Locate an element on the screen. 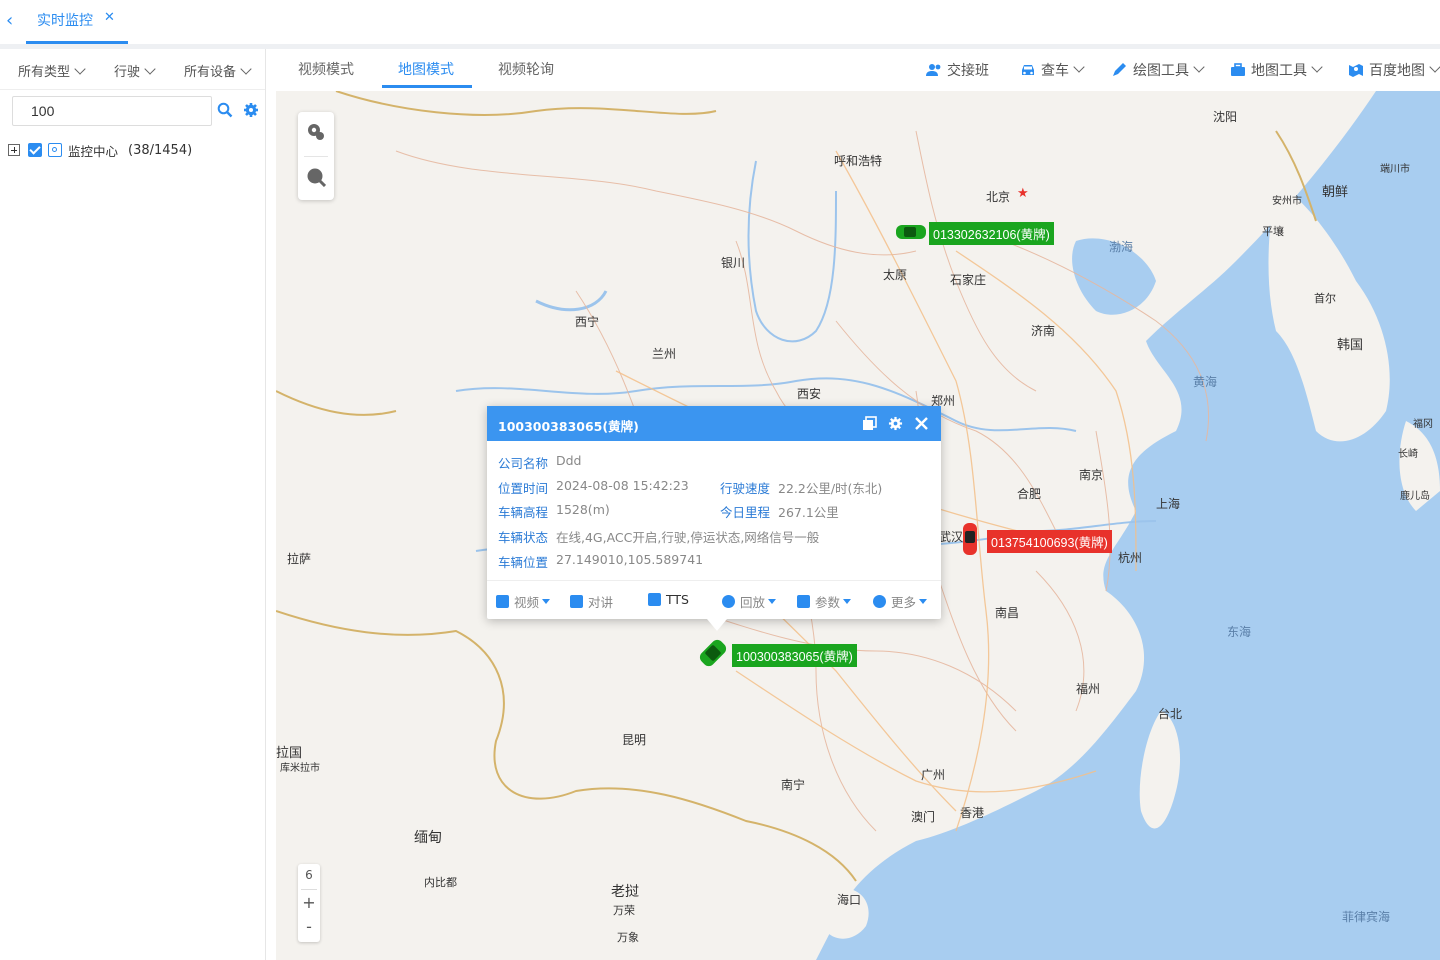  intercom-icon is located at coordinates (576, 601).